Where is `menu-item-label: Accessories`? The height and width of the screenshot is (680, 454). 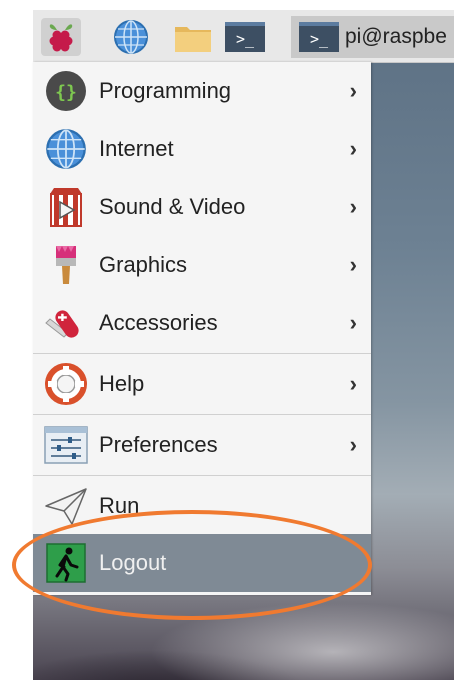
menu-item-label: Accessories is located at coordinates (158, 322).